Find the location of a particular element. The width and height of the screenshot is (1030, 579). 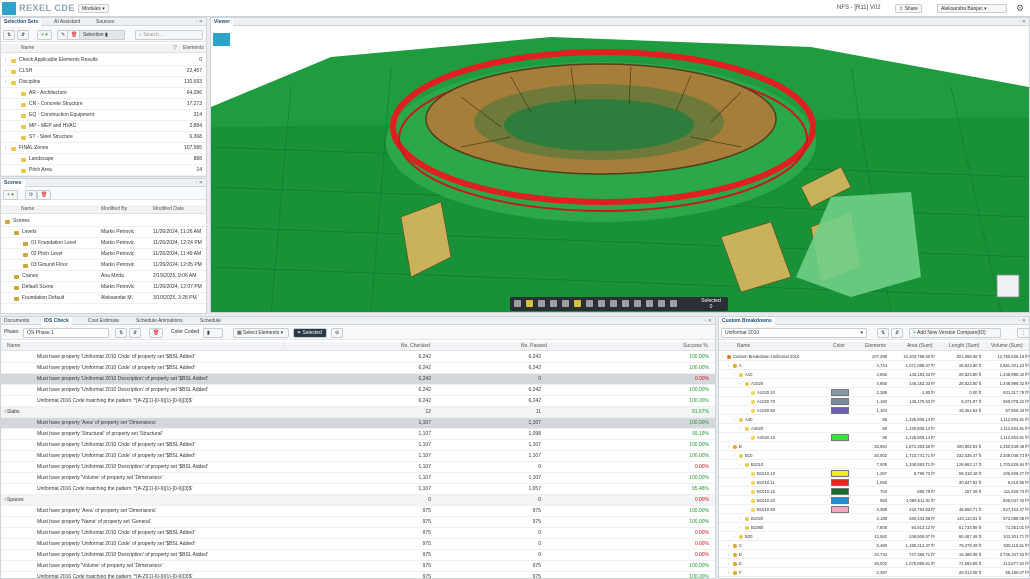

tree-row: › A4020 88 1,225,808.14 ft² 1,112,604.81 ft³ is located at coordinates (874, 428).